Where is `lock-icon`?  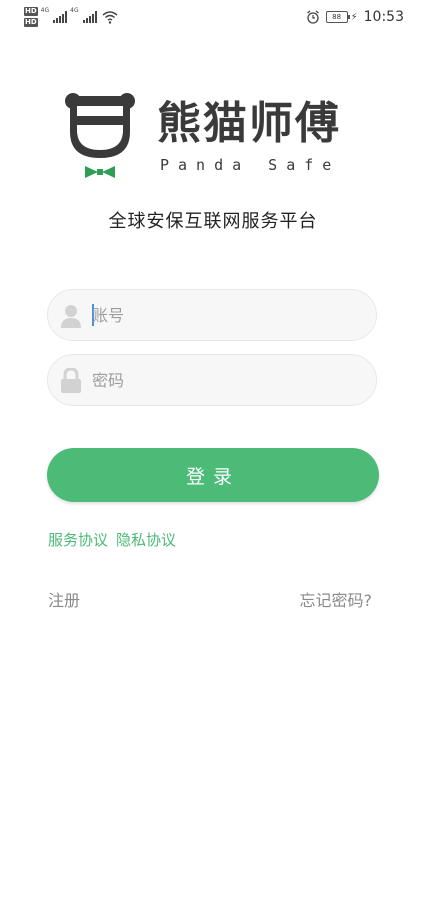 lock-icon is located at coordinates (71, 380).